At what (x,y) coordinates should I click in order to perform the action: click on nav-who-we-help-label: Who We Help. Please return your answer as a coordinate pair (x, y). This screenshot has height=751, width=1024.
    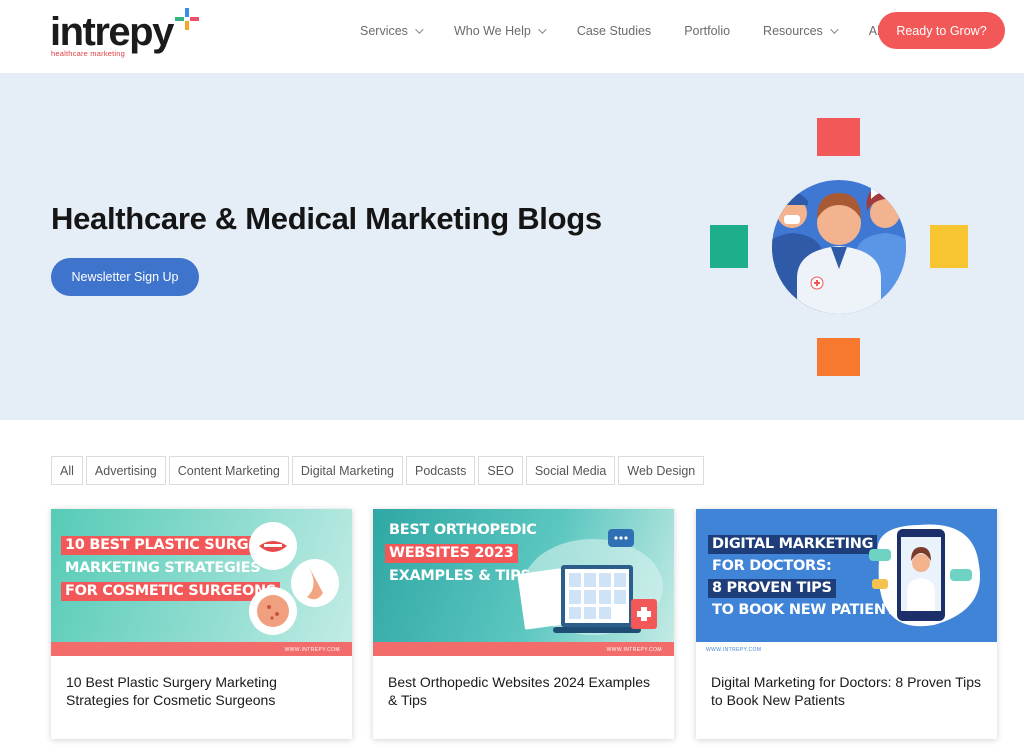
    Looking at the image, I should click on (492, 31).